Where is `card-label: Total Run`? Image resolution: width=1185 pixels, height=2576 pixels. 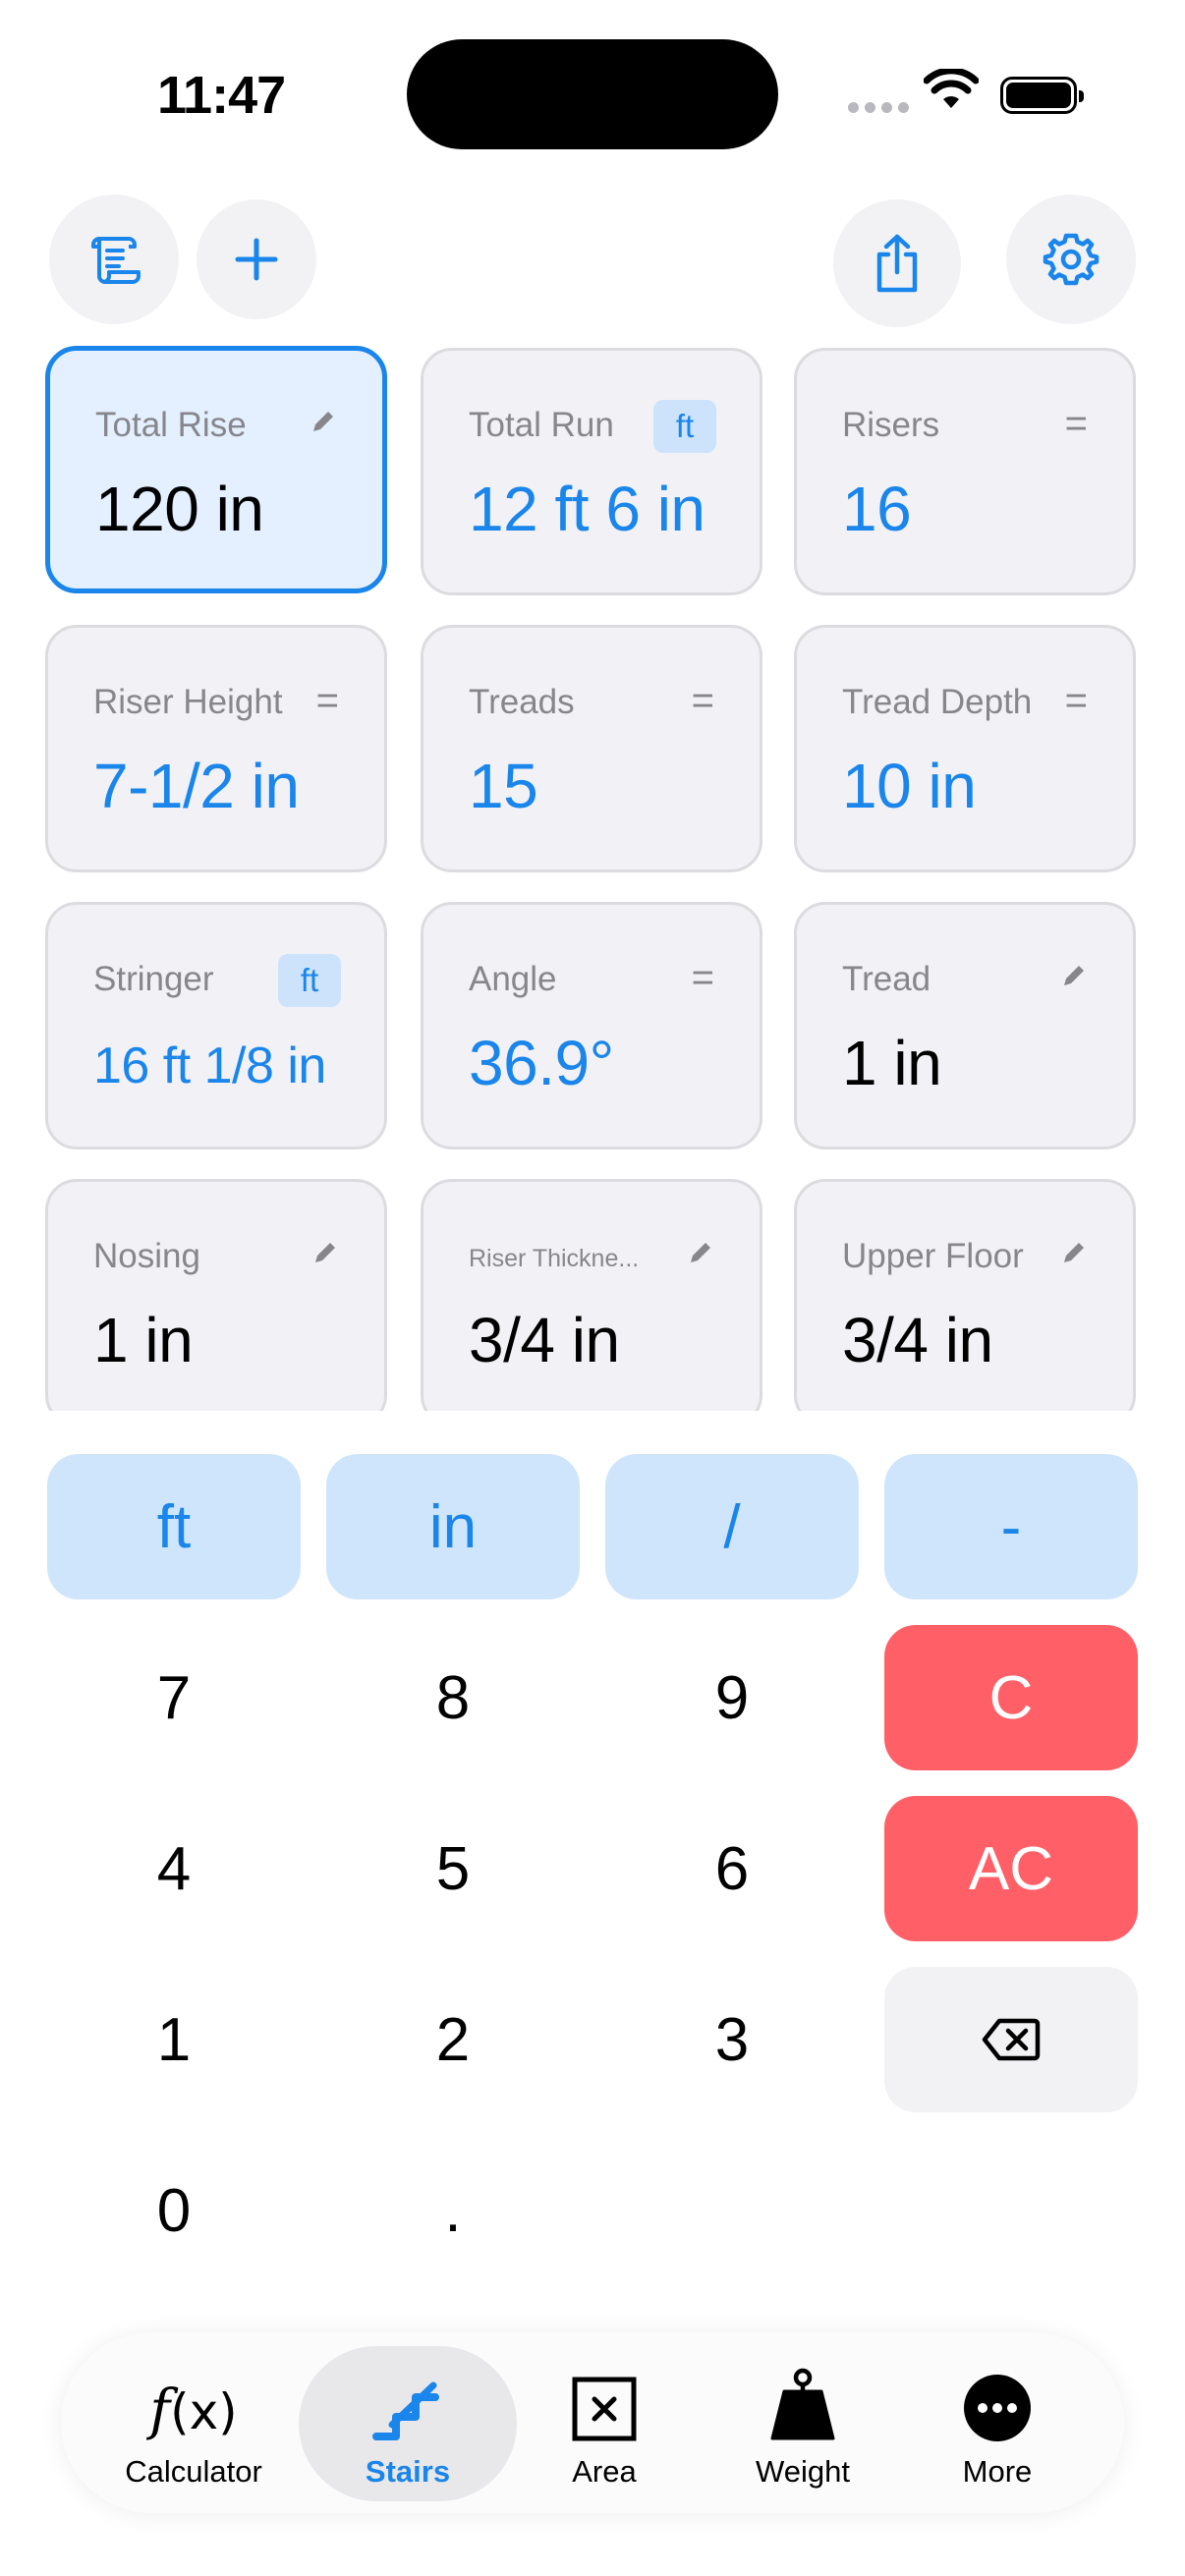
card-label: Total Run is located at coordinates (542, 425).